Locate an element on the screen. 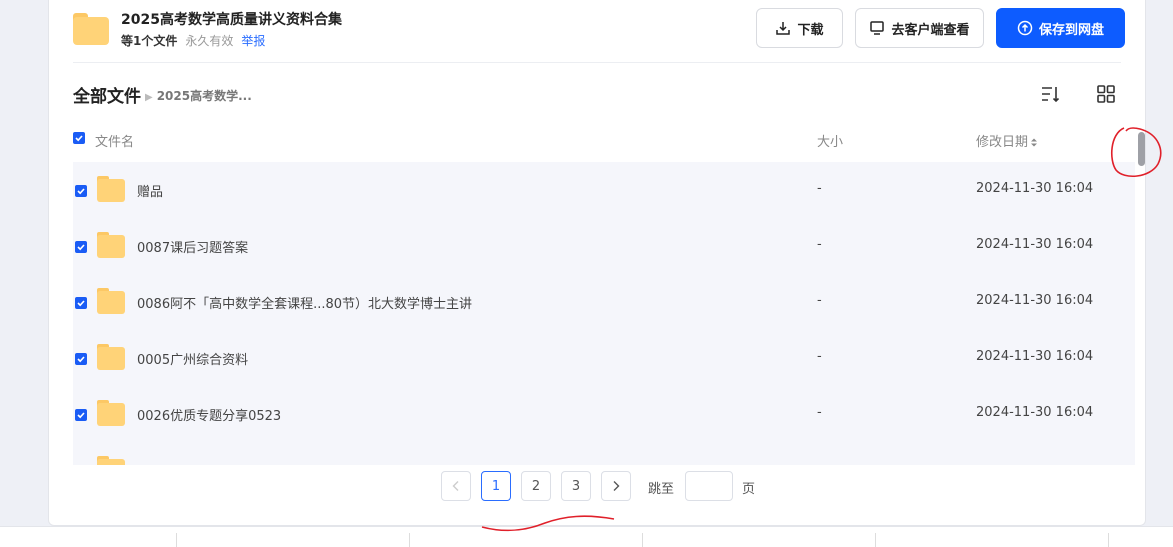 This screenshot has width=1173, height=547. breadcrumb-root: 全部文件 is located at coordinates (107, 97).